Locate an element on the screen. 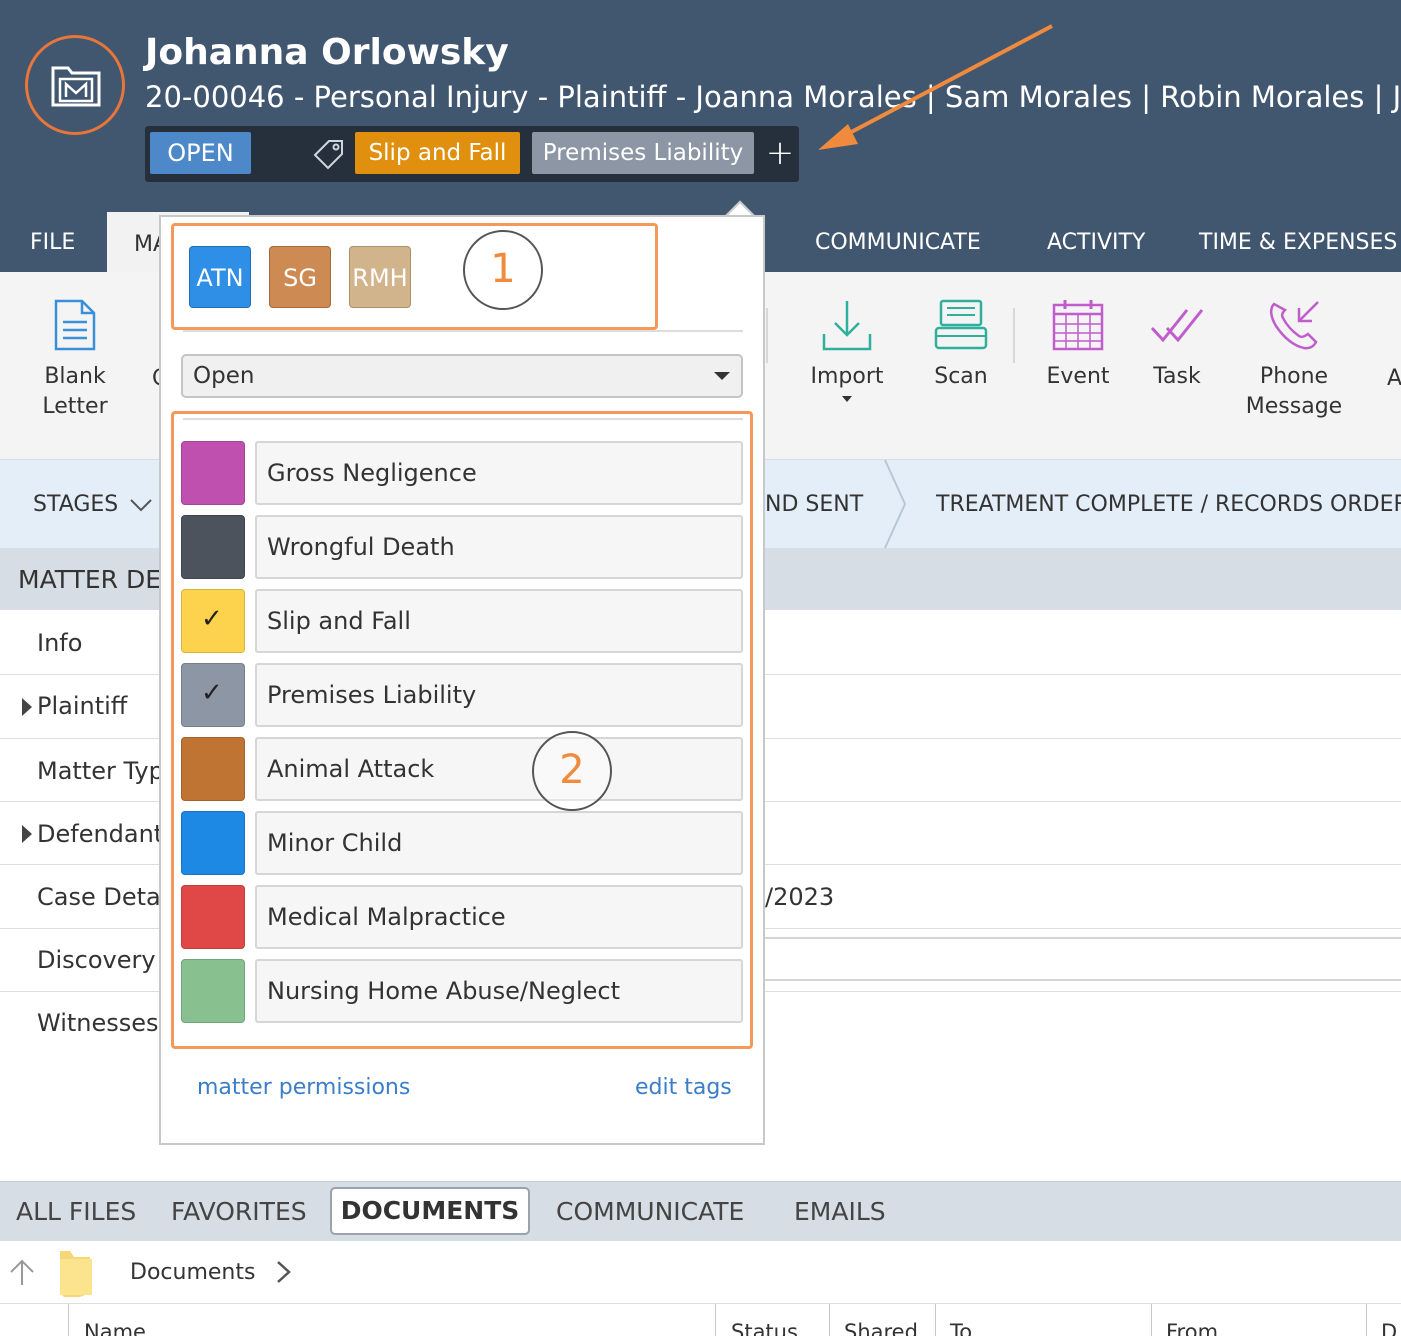 The image size is (1401, 1336). callout-2: 2 is located at coordinates (572, 771).